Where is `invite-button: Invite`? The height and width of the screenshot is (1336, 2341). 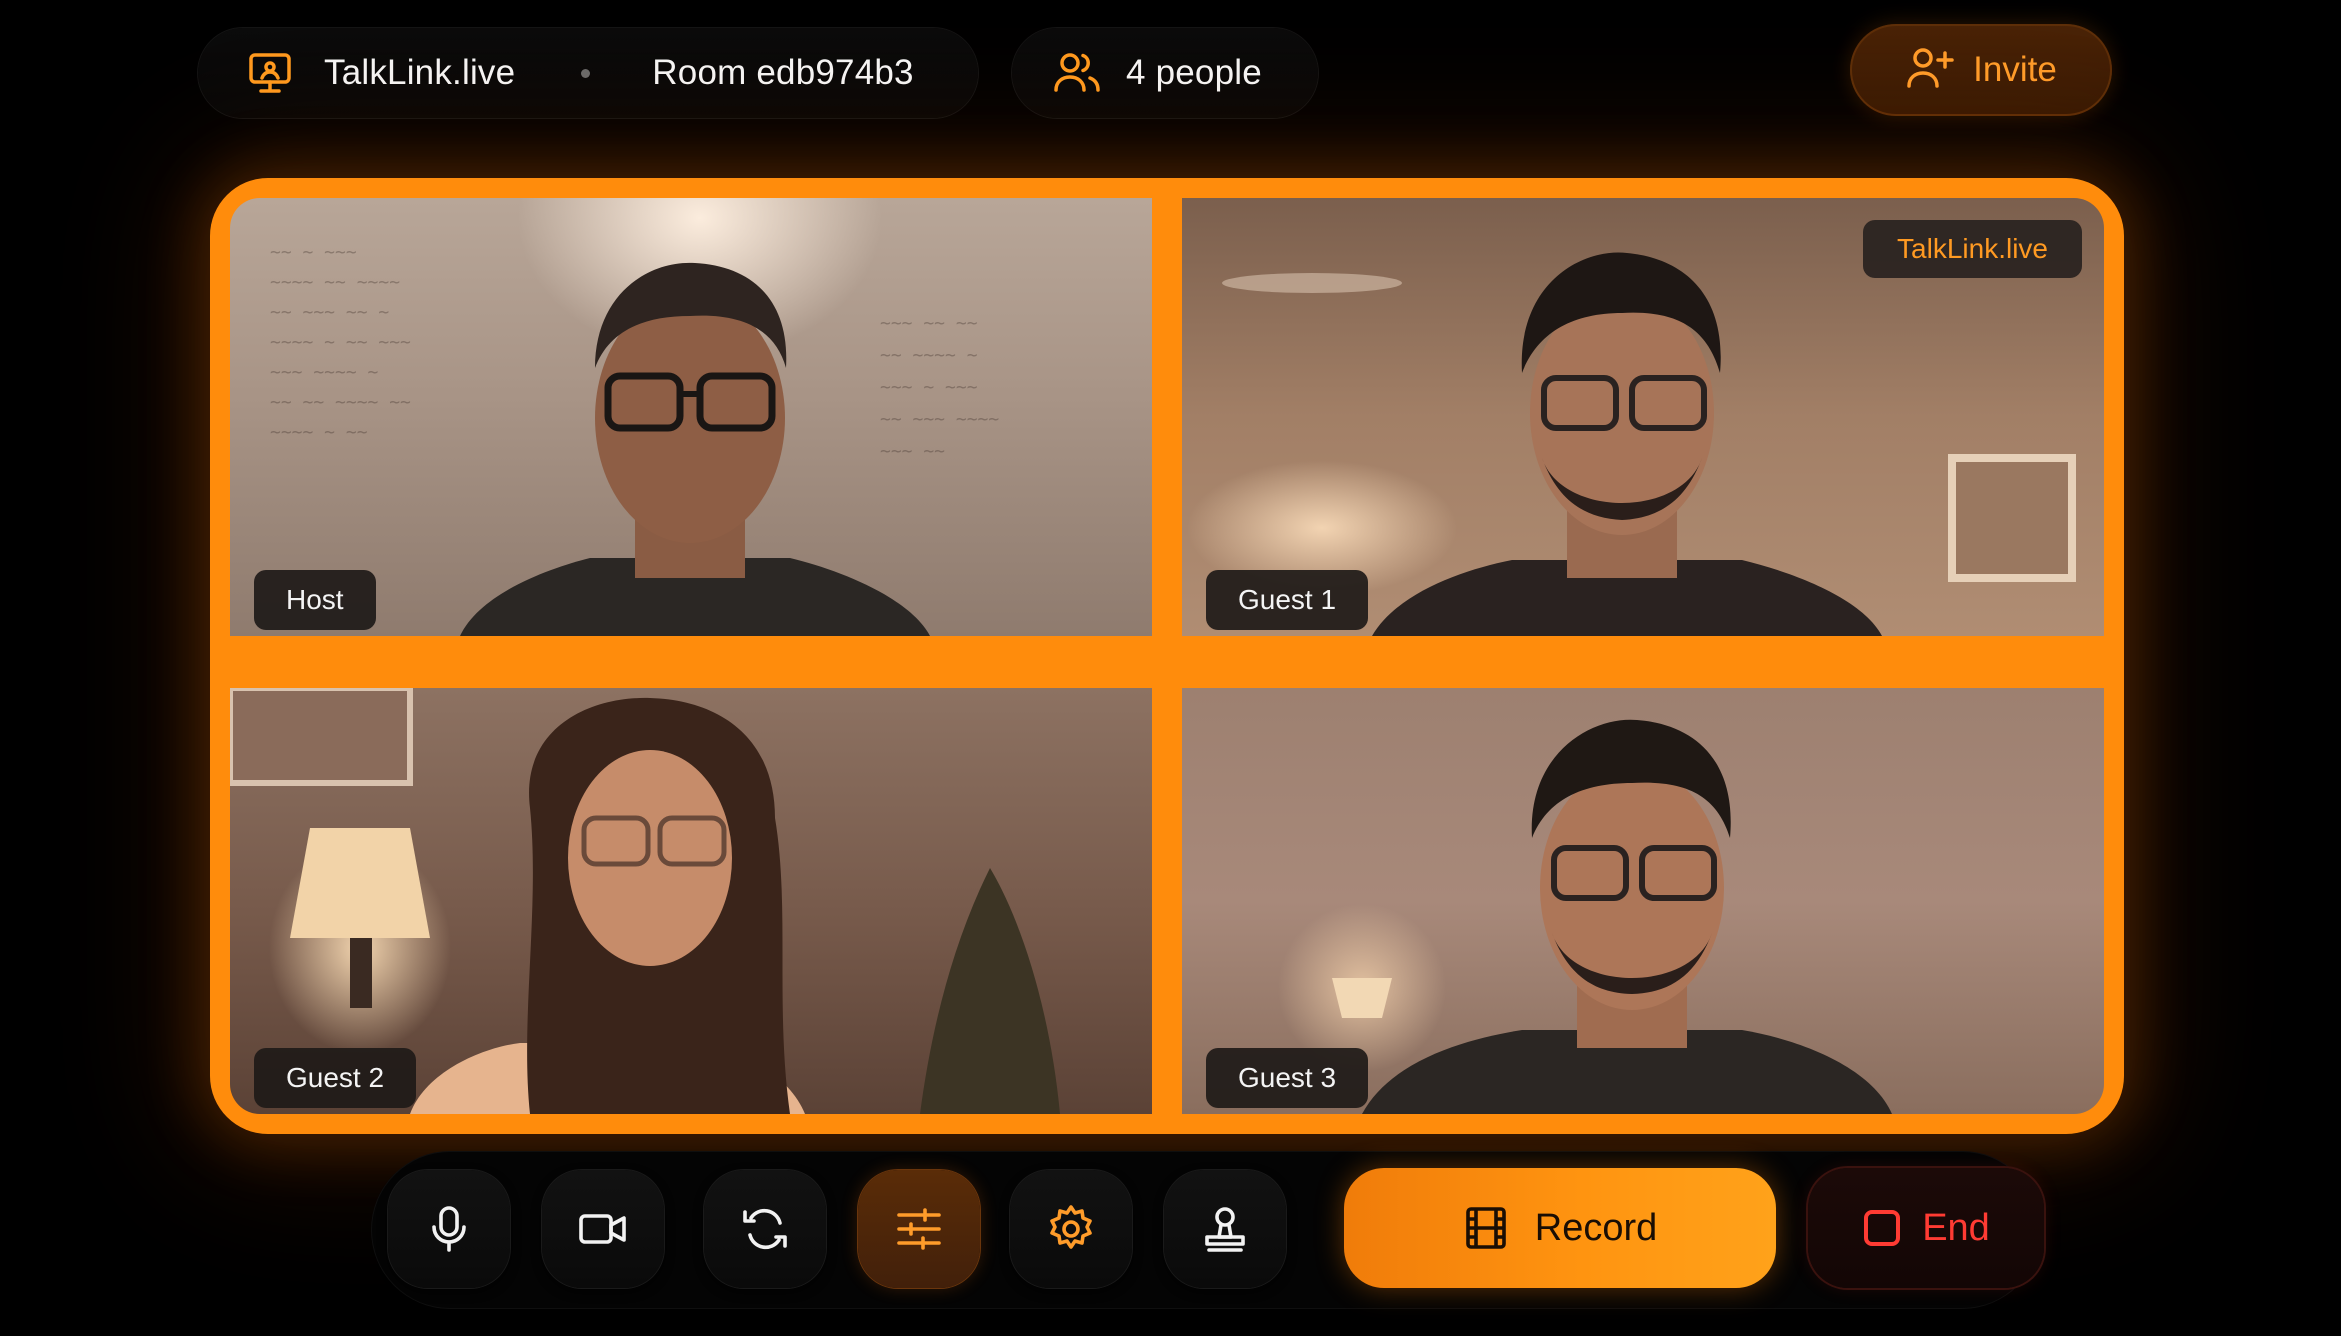 invite-button: Invite is located at coordinates (1981, 70).